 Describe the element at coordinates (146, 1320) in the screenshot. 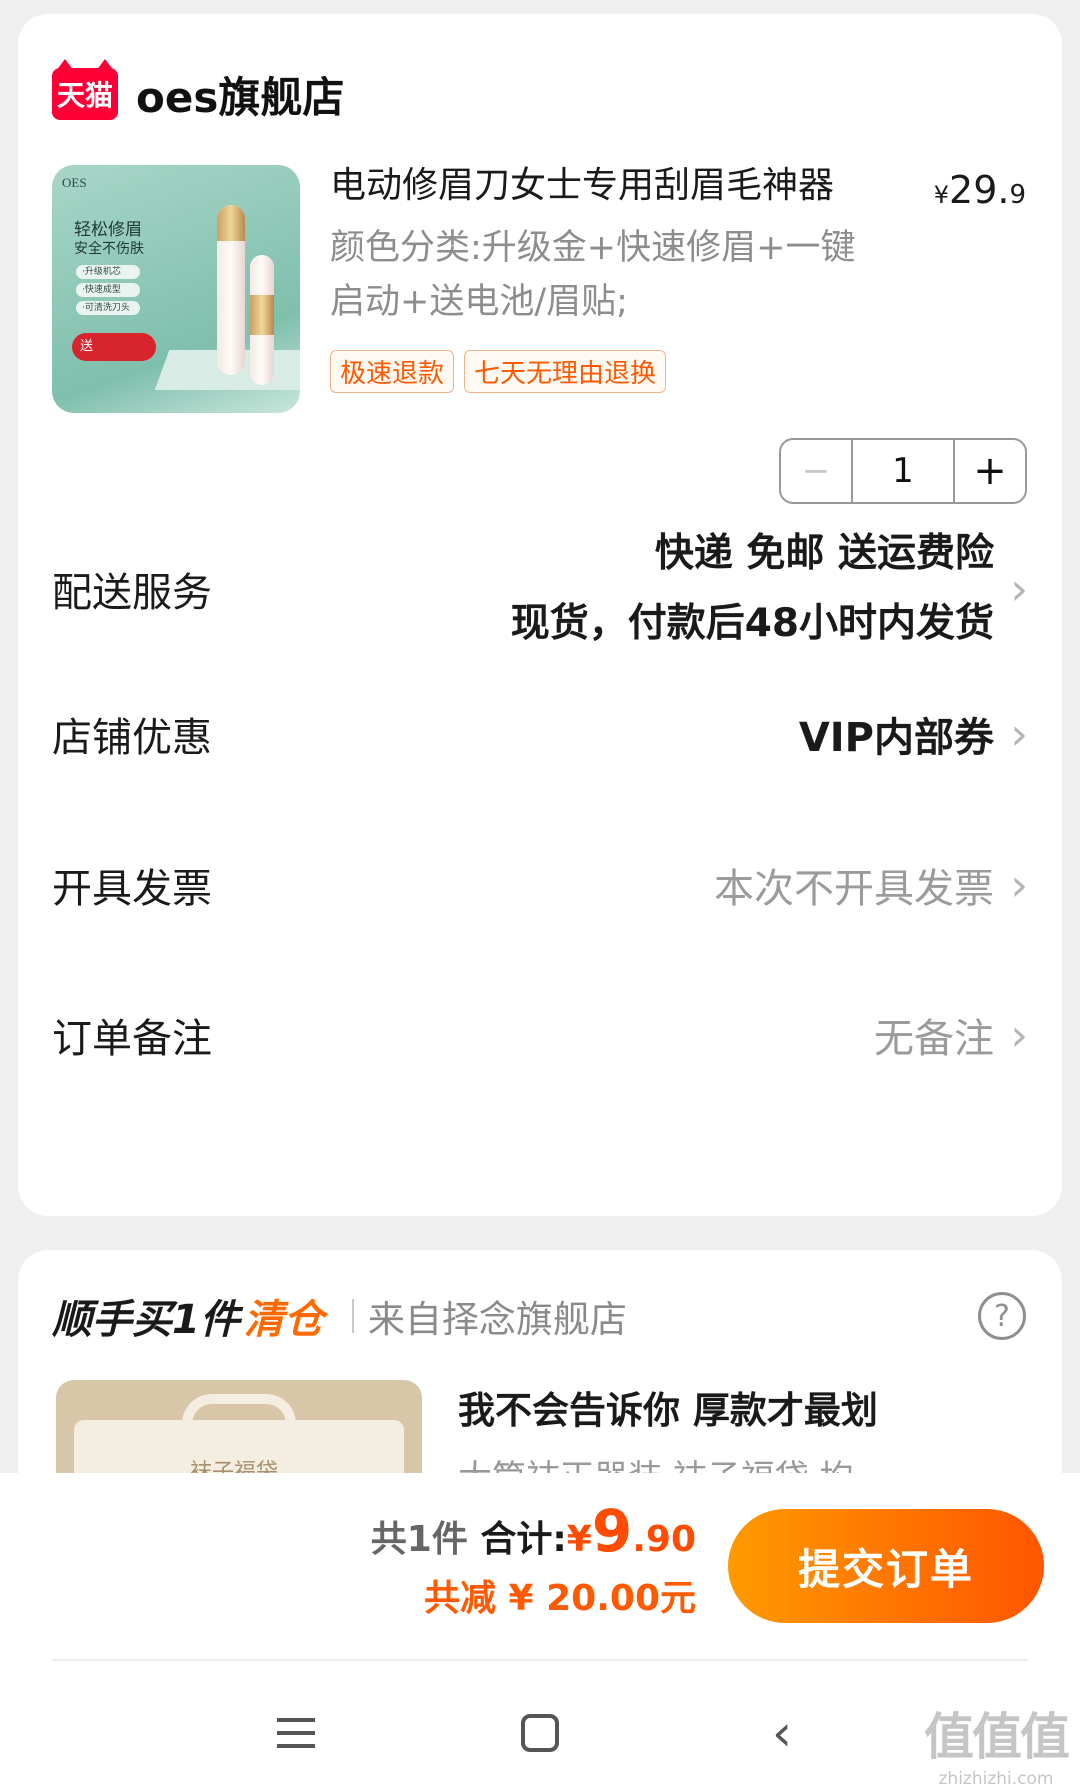

I see `addon-title: 顺手买1件` at that location.